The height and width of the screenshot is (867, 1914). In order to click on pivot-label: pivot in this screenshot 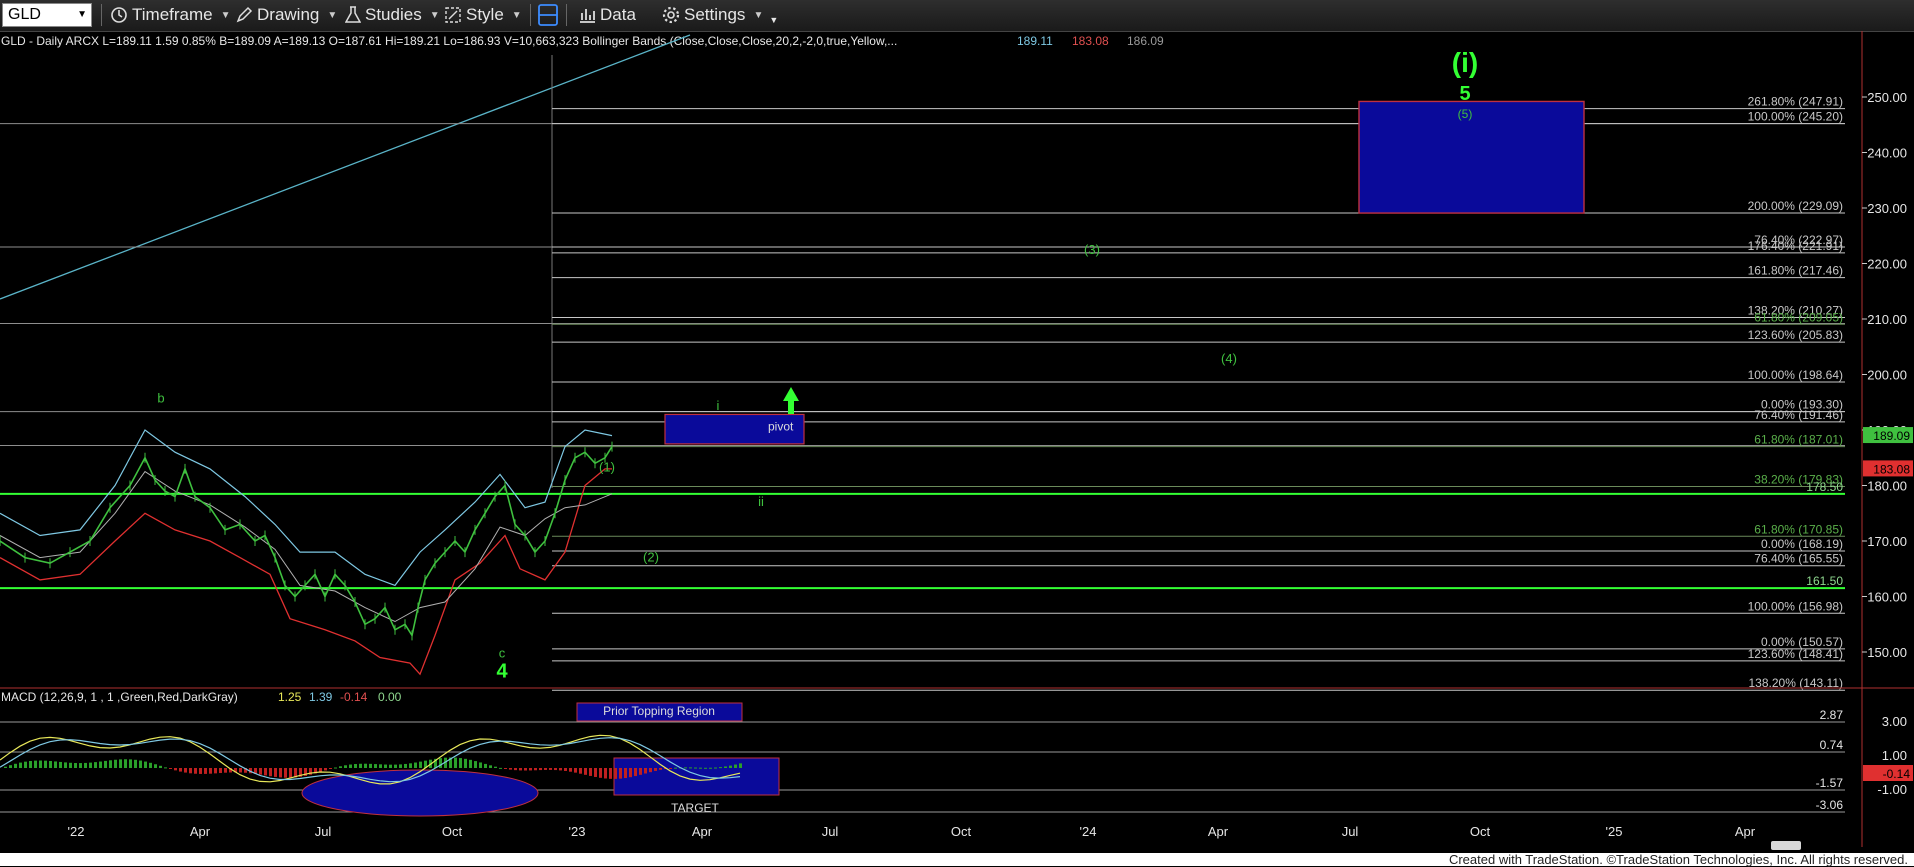, I will do `click(781, 427)`.